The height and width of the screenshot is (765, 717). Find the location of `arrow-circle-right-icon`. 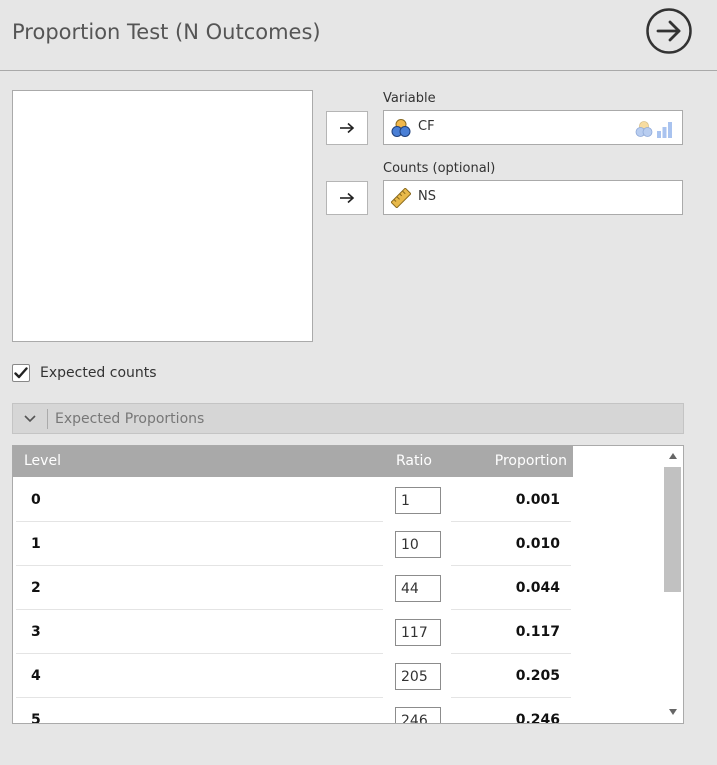

arrow-circle-right-icon is located at coordinates (669, 31).